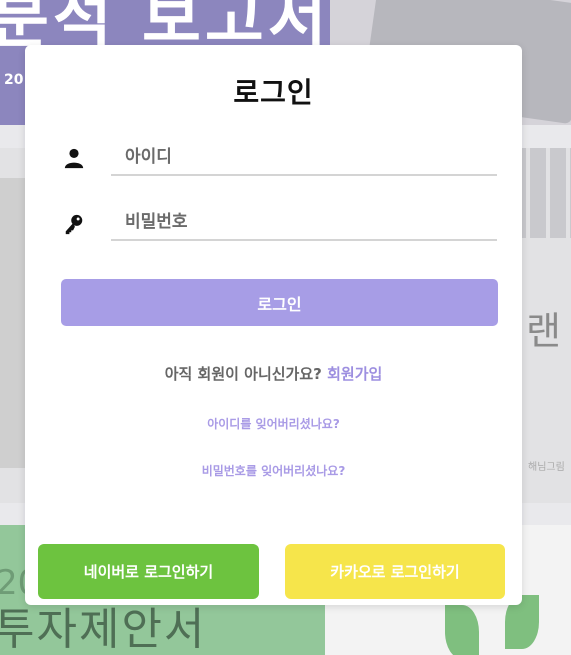 The image size is (571, 655). What do you see at coordinates (279, 302) in the screenshot?
I see `login-button: 로그인` at bounding box center [279, 302].